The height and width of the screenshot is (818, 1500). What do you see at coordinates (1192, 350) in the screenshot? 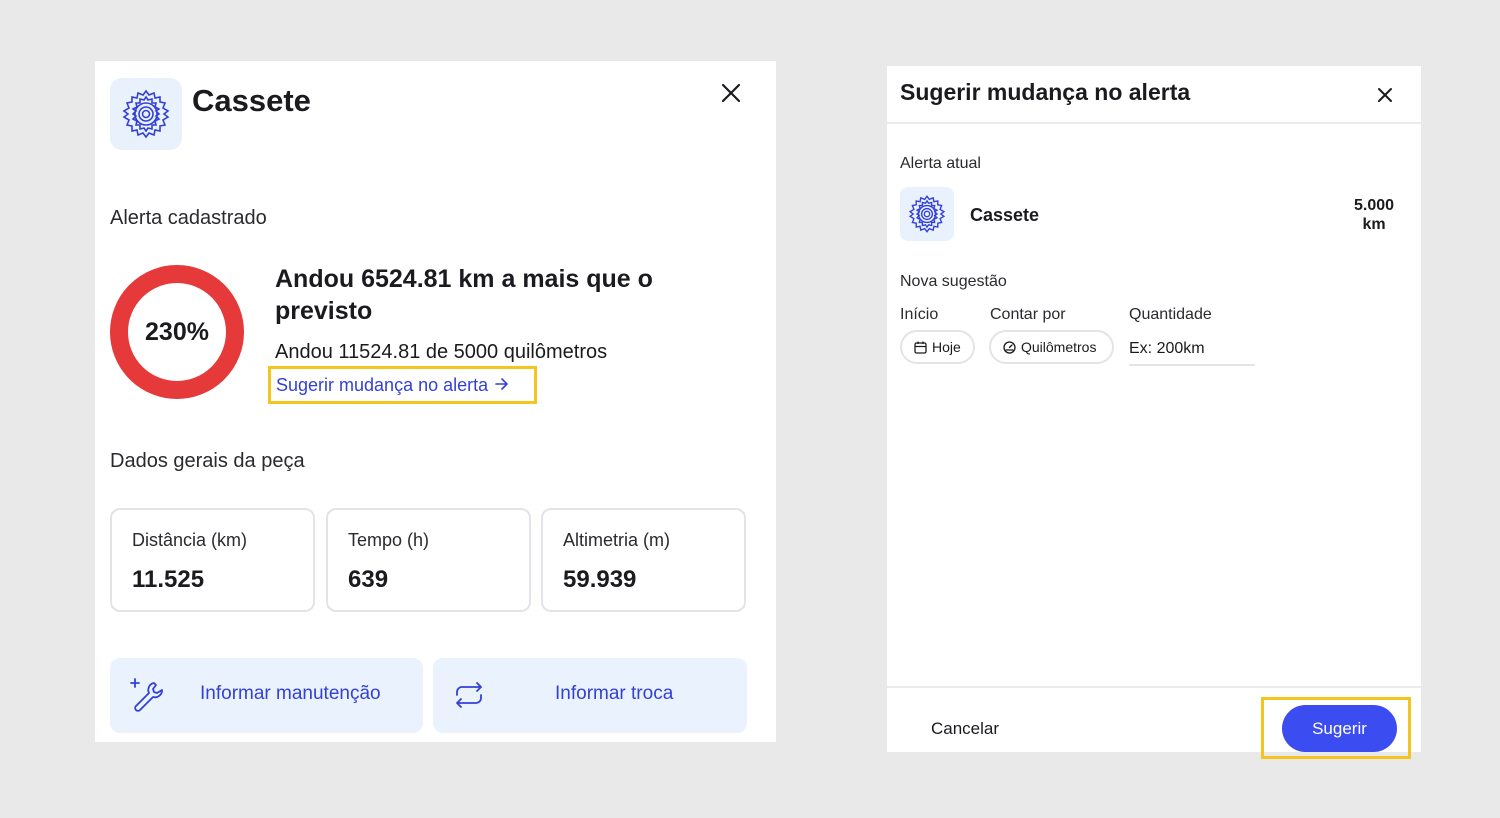
I see `quantity-input` at bounding box center [1192, 350].